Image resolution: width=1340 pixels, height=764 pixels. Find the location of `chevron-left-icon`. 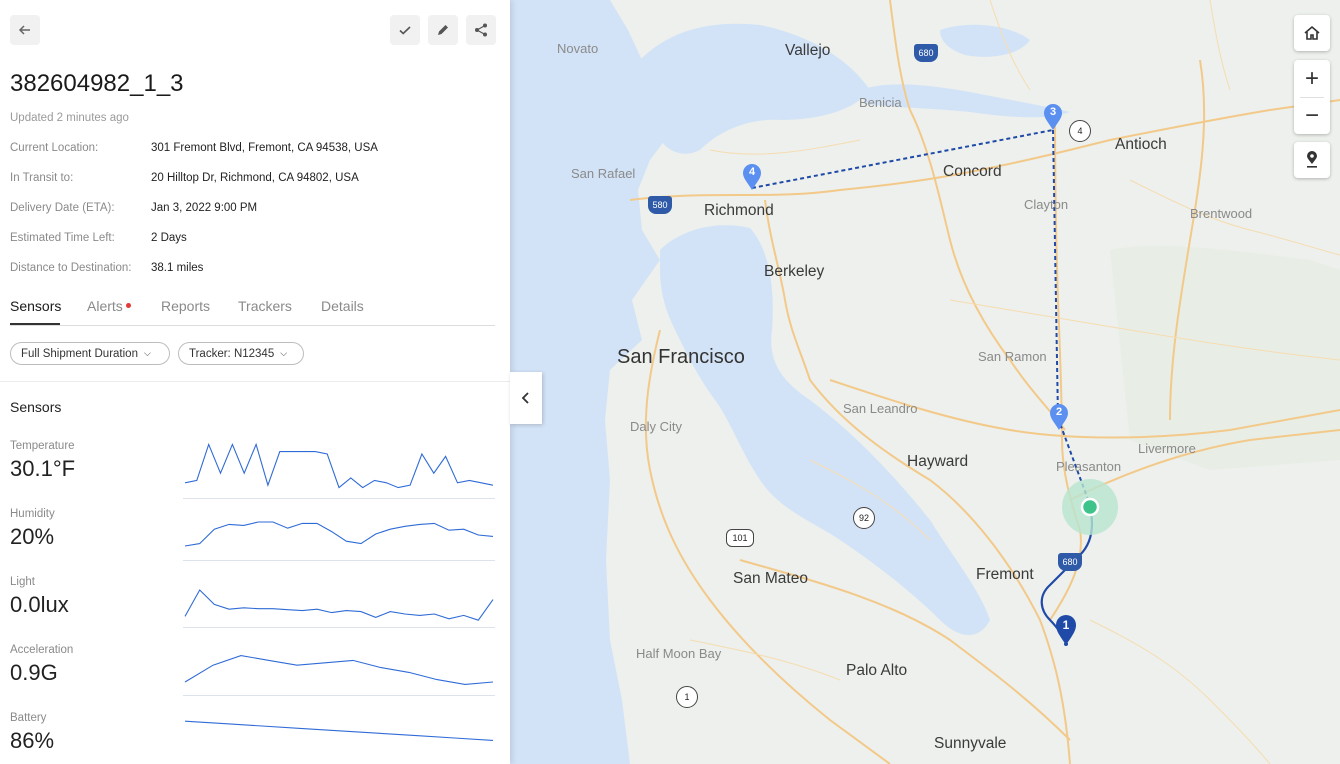

chevron-left-icon is located at coordinates (525, 398).